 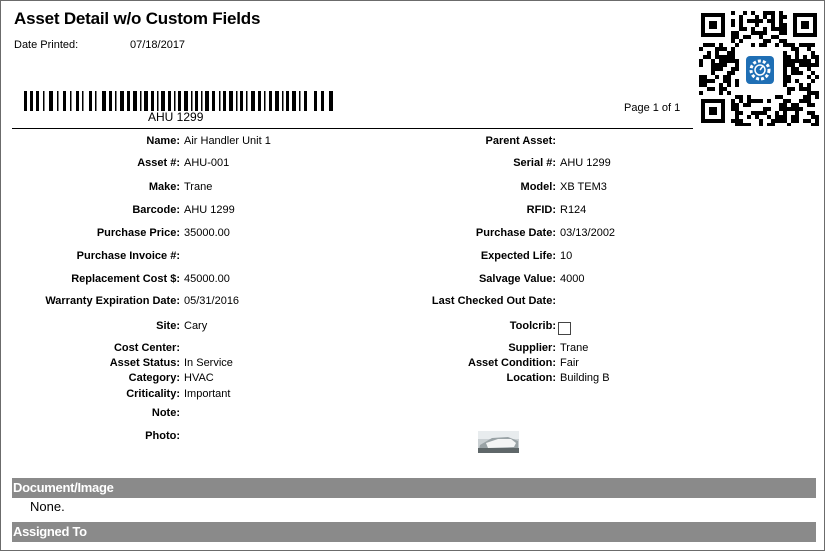 What do you see at coordinates (498, 442) in the screenshot?
I see `asset-photo-thumbnail` at bounding box center [498, 442].